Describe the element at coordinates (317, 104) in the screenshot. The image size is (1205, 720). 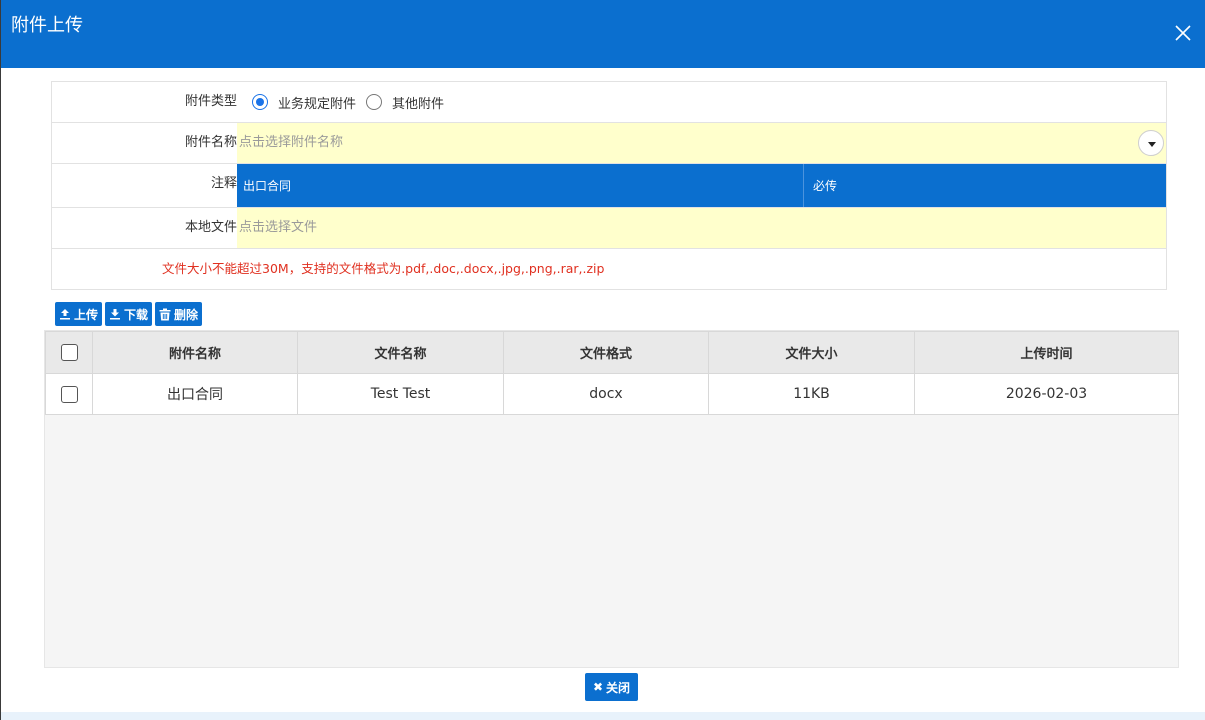
I see `radio-business-label: 业务规定附件` at that location.